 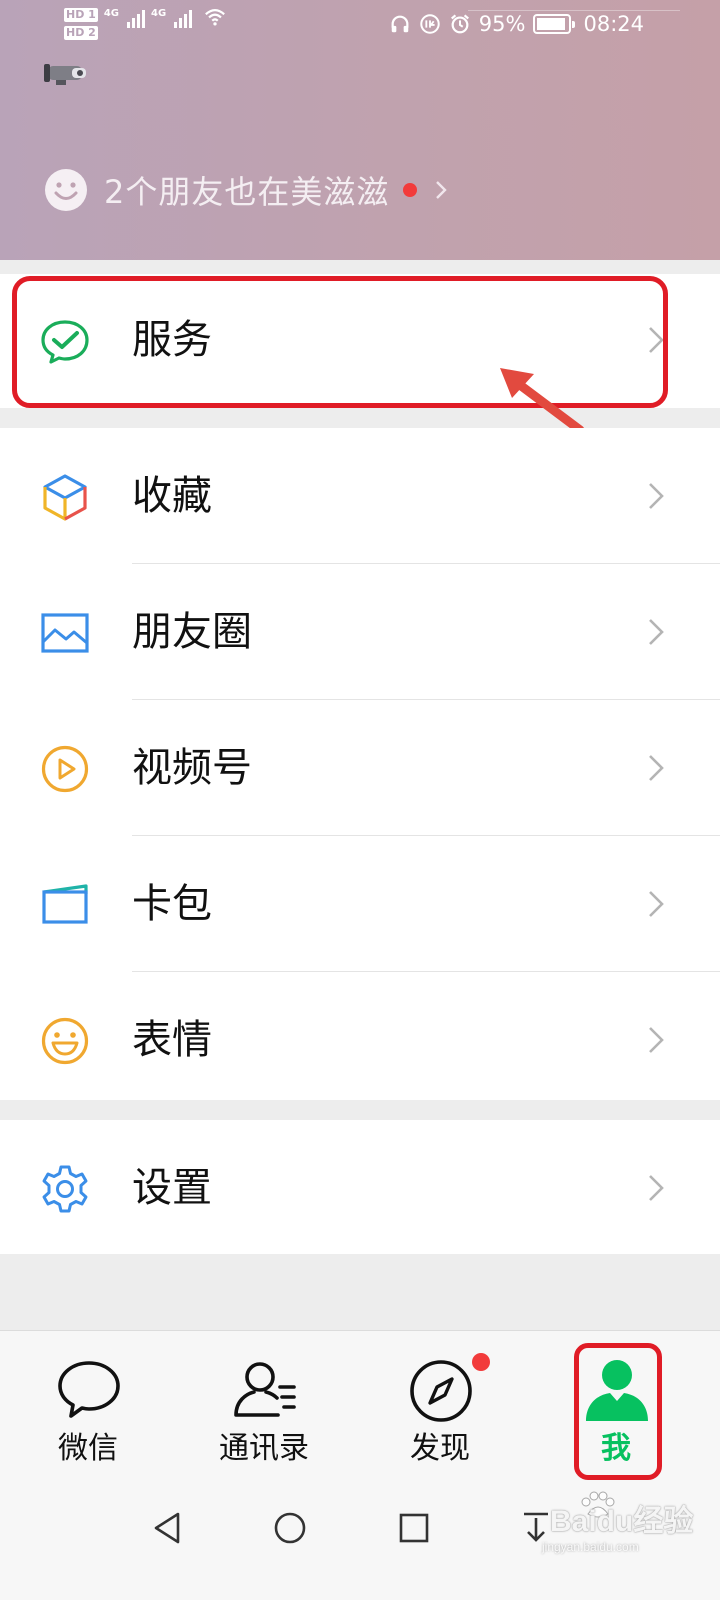 I want to click on battery-percent: 95%, so click(x=502, y=24).